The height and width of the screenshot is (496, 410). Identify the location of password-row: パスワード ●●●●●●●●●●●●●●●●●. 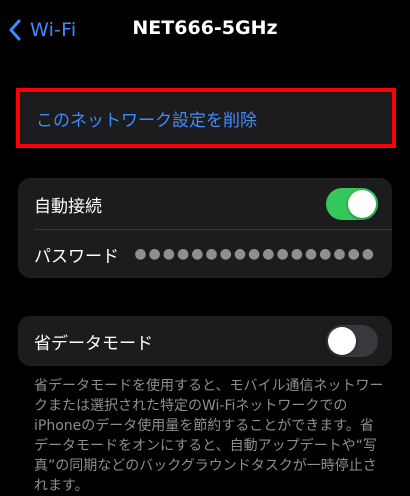
(205, 254).